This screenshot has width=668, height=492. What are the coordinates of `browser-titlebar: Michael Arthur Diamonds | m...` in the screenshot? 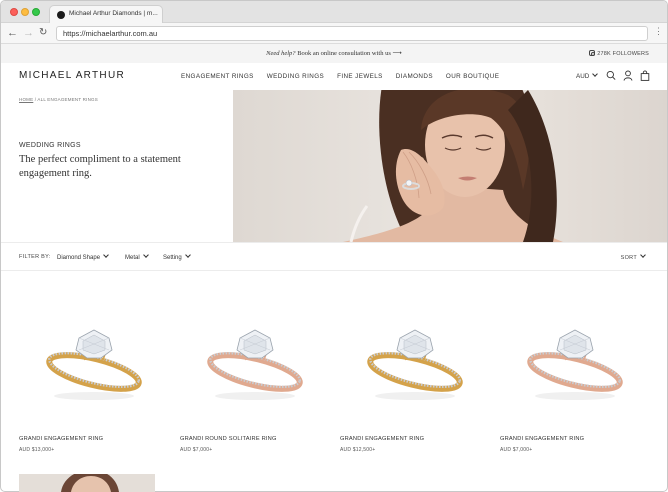 It's located at (334, 12).